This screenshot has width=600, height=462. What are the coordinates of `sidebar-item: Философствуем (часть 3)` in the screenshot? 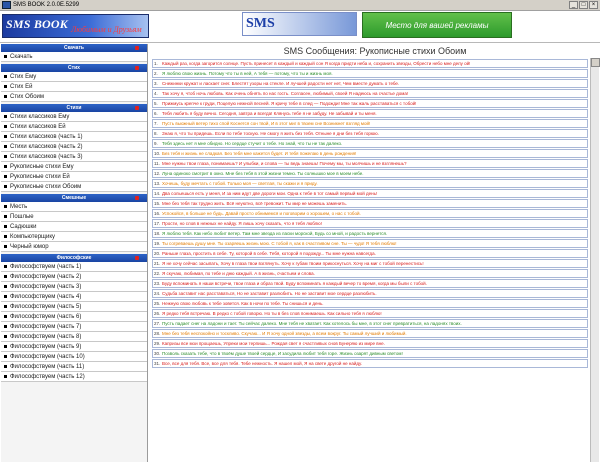 It's located at (74, 287).